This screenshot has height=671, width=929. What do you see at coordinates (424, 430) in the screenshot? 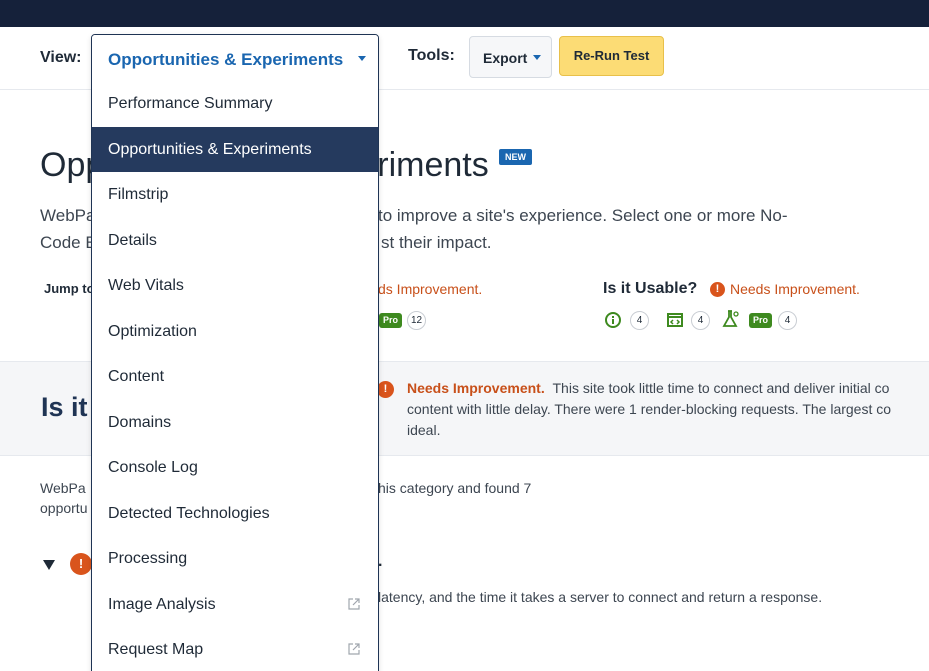
I see `section-line3: ideal.` at bounding box center [424, 430].